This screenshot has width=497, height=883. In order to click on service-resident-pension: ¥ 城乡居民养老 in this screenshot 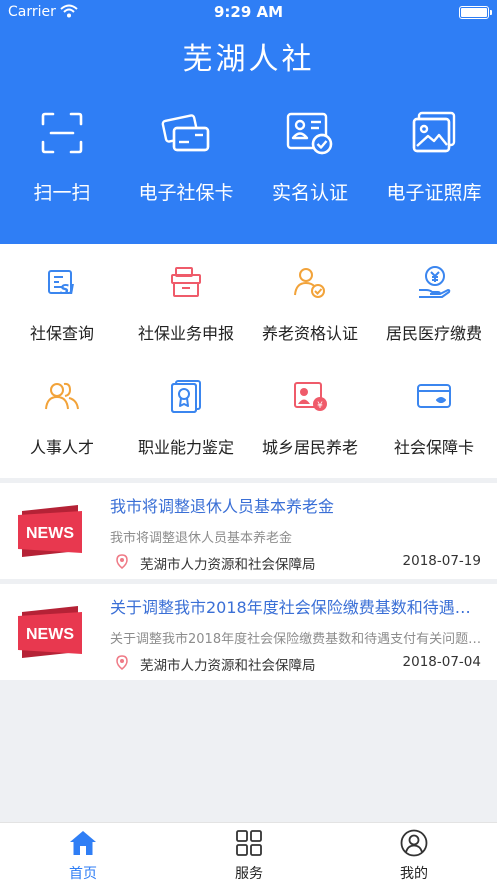, I will do `click(310, 414)`.